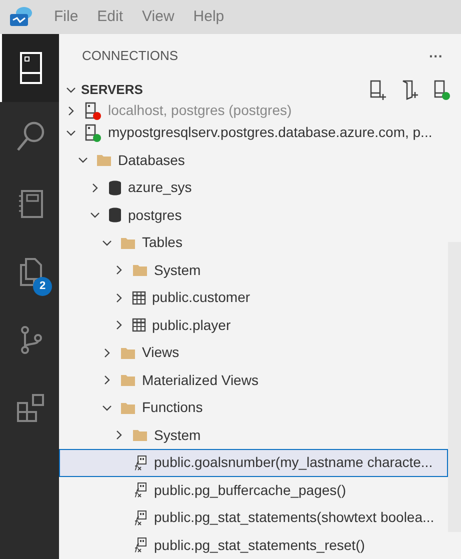 Image resolution: width=461 pixels, height=559 pixels. What do you see at coordinates (162, 242) in the screenshot?
I see `tree-item-label: Tables` at bounding box center [162, 242].